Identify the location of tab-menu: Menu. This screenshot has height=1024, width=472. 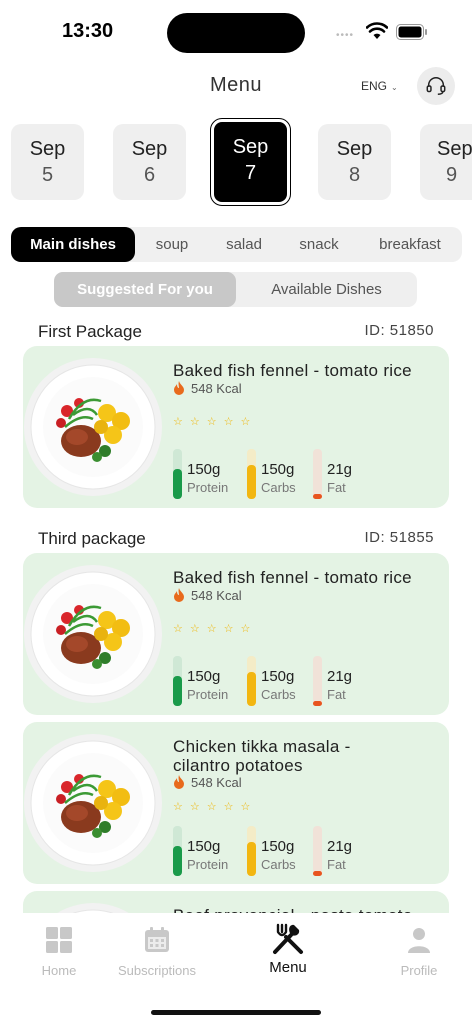
(288, 944).